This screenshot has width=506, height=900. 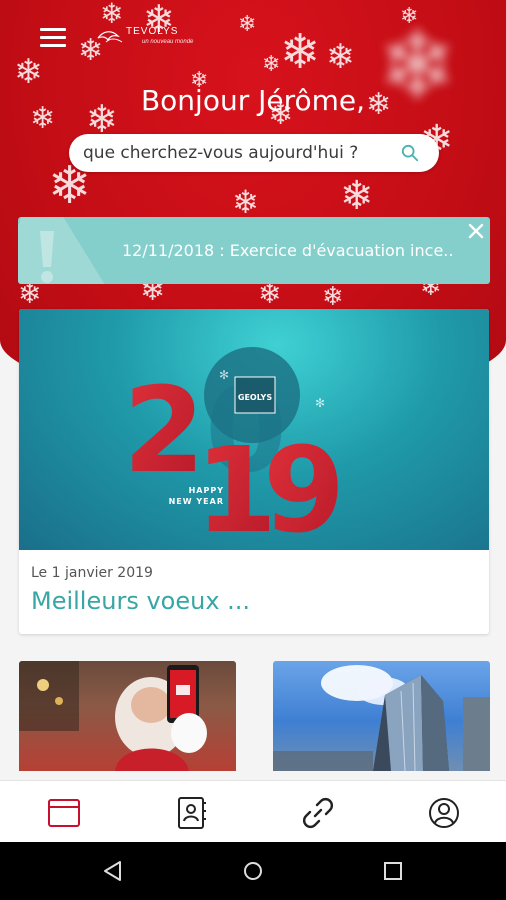 I want to click on brand-tagline: un nouveau monde, so click(x=168, y=42).